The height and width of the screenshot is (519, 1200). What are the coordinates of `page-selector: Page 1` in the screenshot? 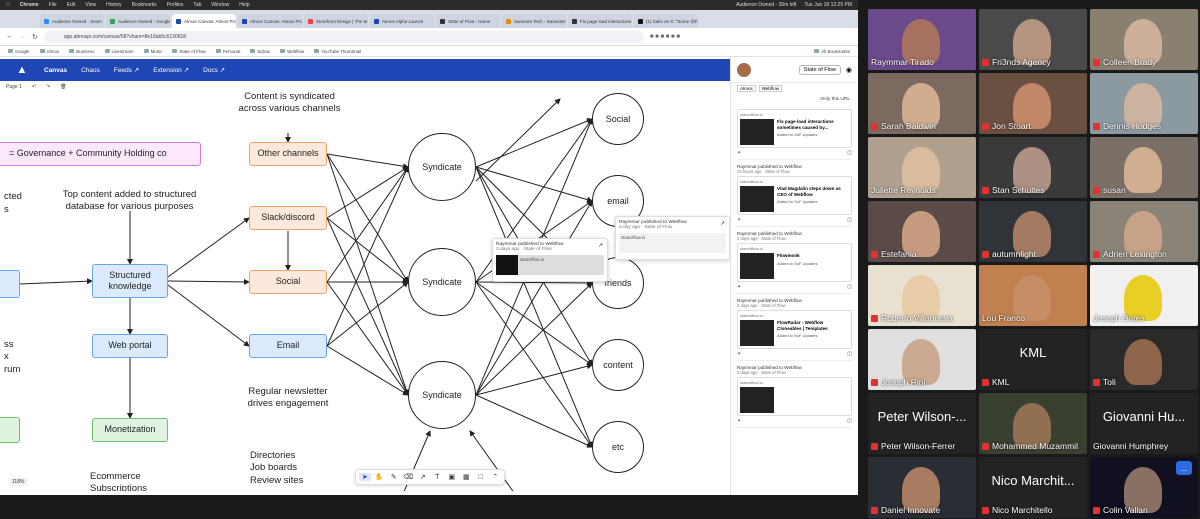 It's located at (14, 87).